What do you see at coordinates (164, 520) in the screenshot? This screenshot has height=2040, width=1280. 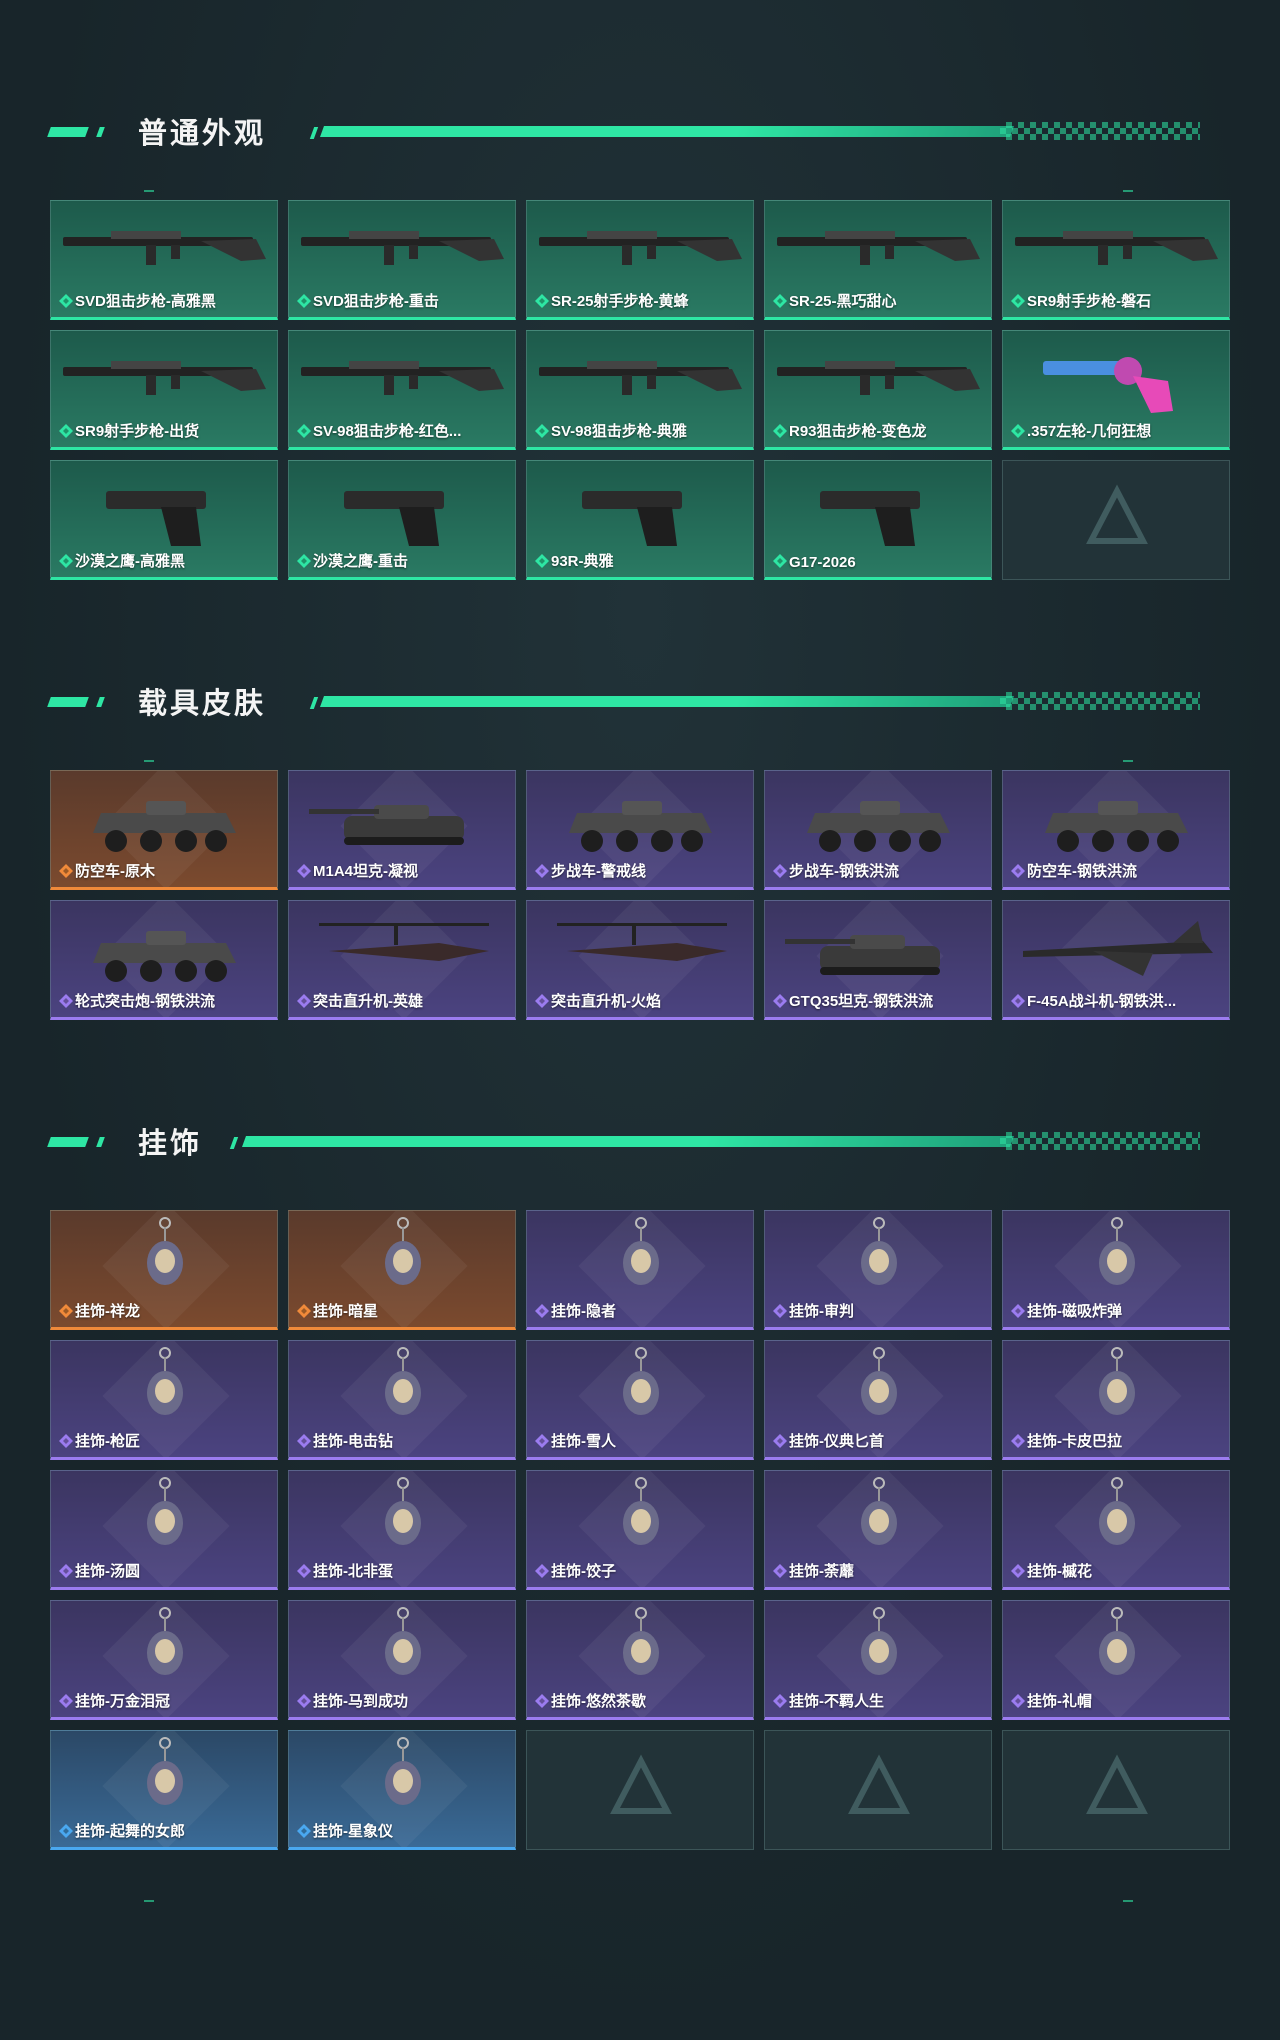 I see `skin-card: 沙漠之鹰-高雅黑` at bounding box center [164, 520].